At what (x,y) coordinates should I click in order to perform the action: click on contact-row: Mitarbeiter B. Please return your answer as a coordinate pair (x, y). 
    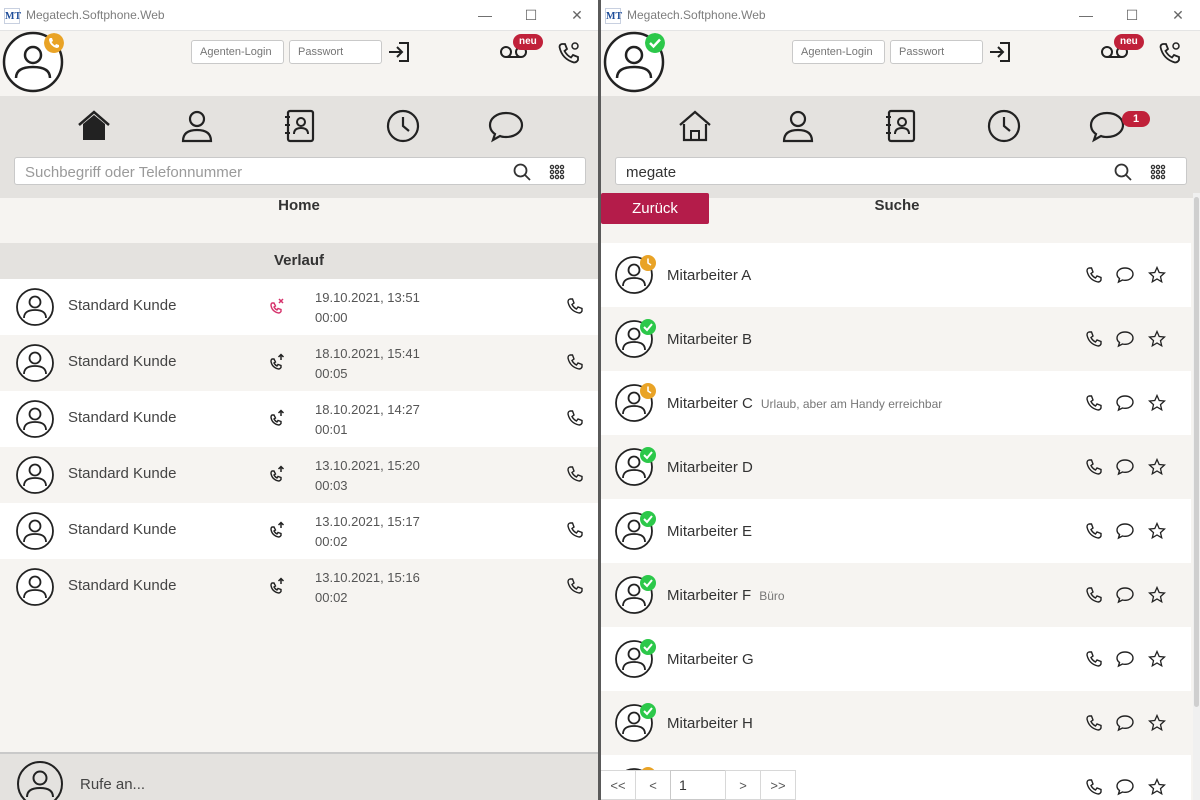
    Looking at the image, I should click on (896, 339).